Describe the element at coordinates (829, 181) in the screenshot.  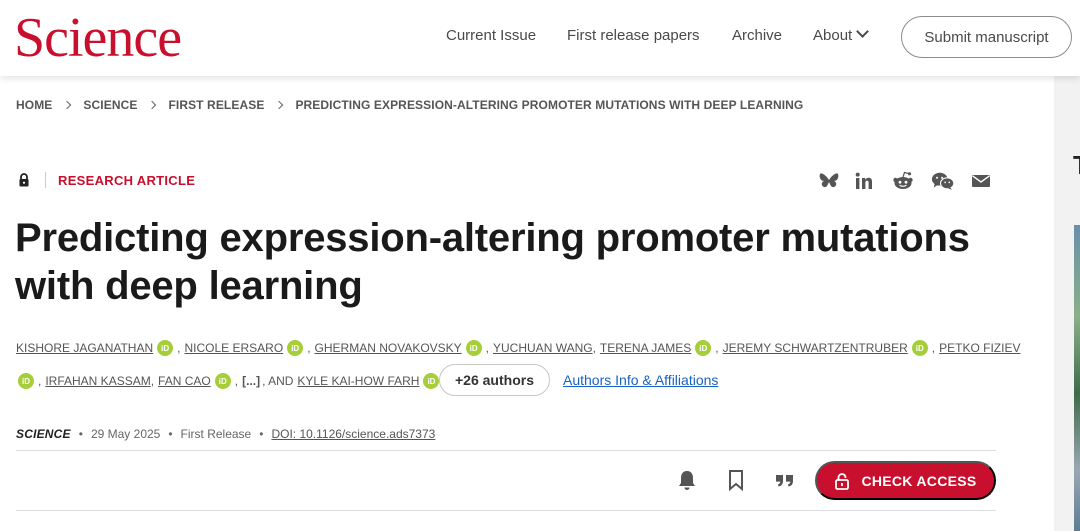
I see `bluesky-icon` at that location.